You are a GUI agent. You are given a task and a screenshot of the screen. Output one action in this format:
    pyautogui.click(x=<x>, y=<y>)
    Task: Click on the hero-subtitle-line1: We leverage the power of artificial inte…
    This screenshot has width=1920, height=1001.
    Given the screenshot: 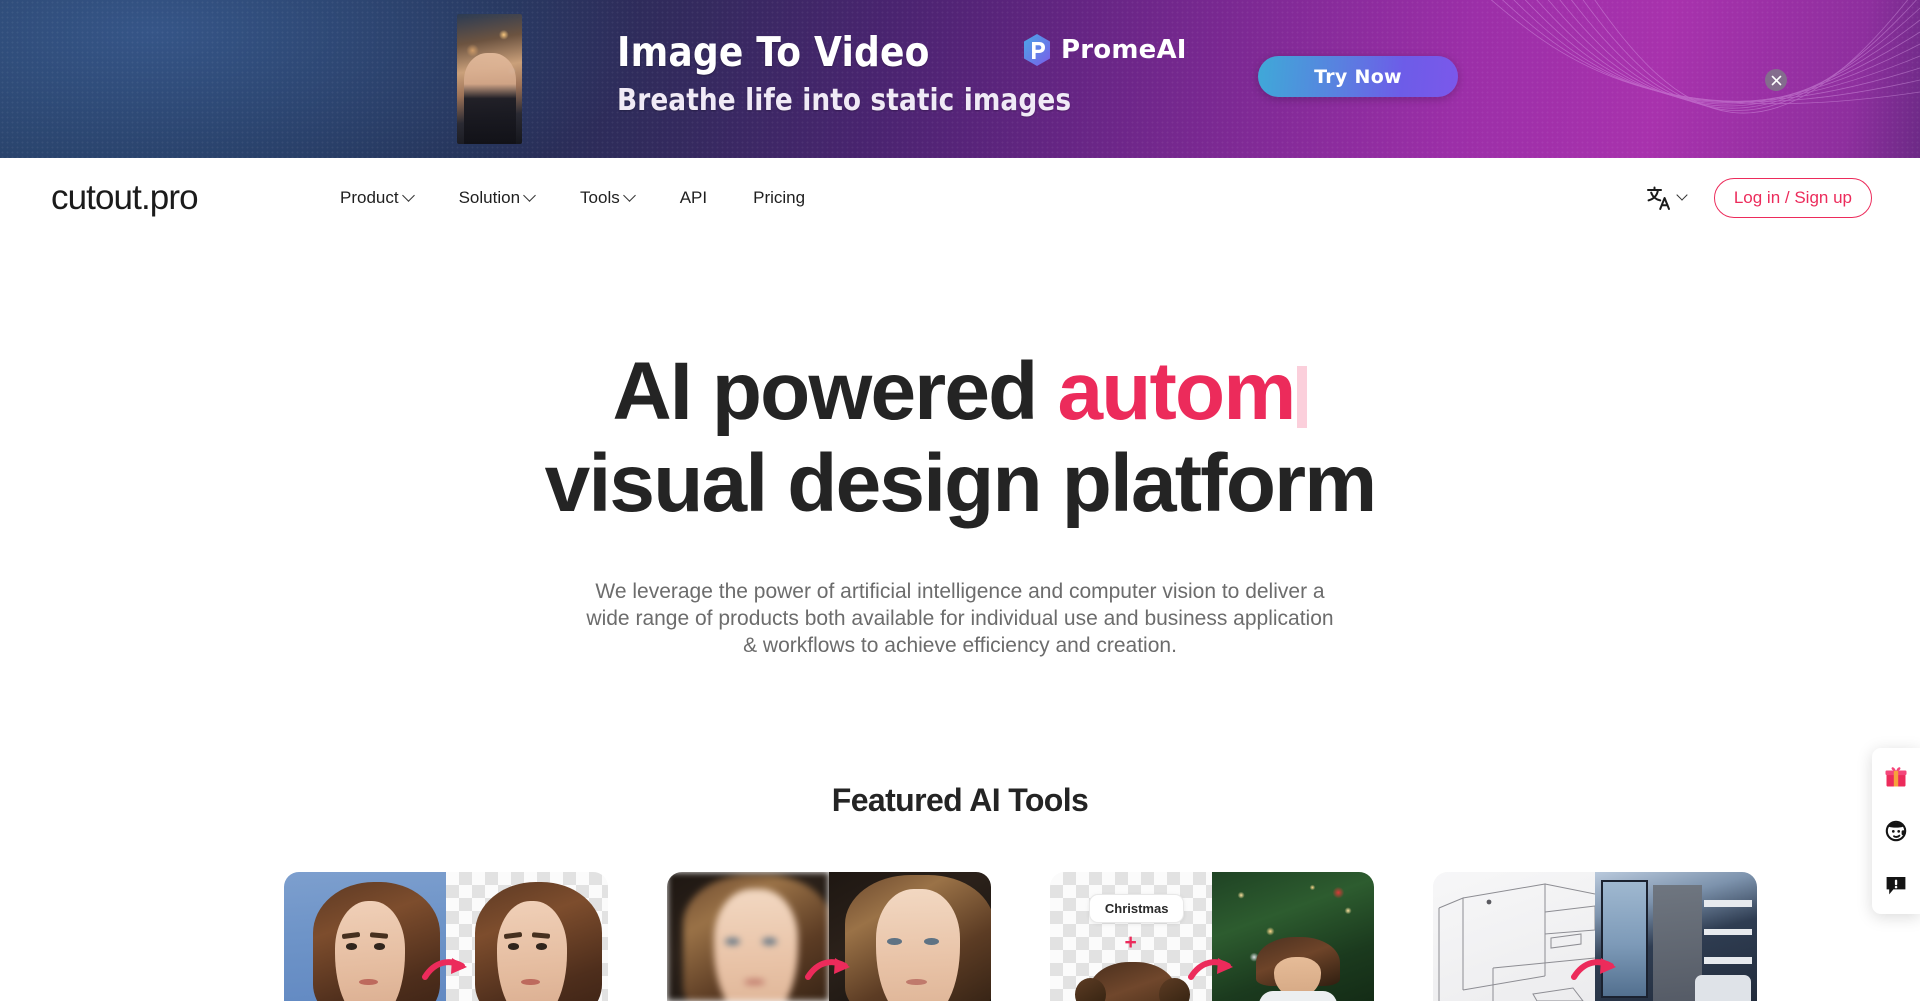 What is the action you would take?
    pyautogui.click(x=960, y=591)
    